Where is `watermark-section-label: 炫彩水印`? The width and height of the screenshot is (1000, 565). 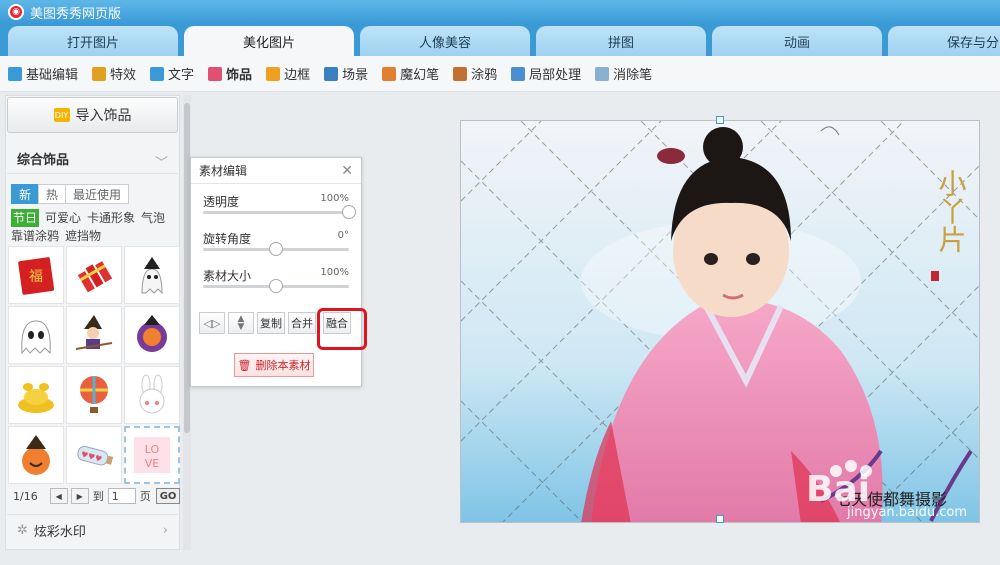 watermark-section-label: 炫彩水印 is located at coordinates (59, 532).